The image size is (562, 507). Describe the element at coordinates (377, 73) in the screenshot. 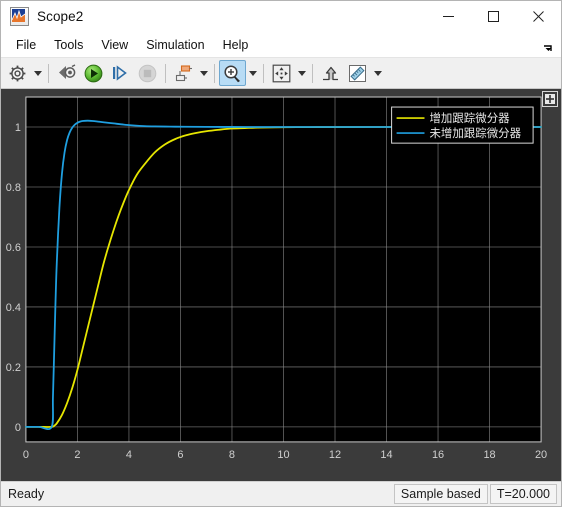

I see `cursor-measurements-dropdown` at that location.